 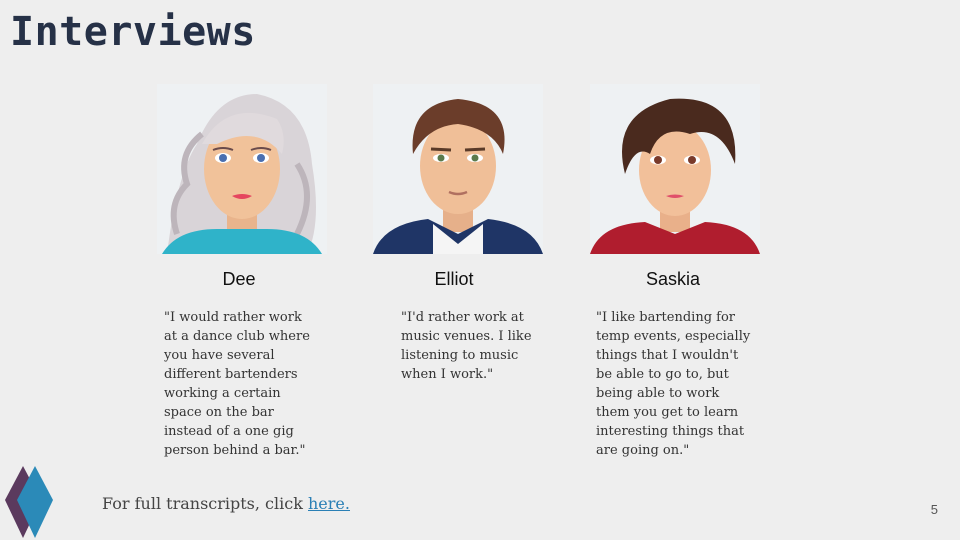 What do you see at coordinates (675, 169) in the screenshot?
I see `saskia-avatar-icon` at bounding box center [675, 169].